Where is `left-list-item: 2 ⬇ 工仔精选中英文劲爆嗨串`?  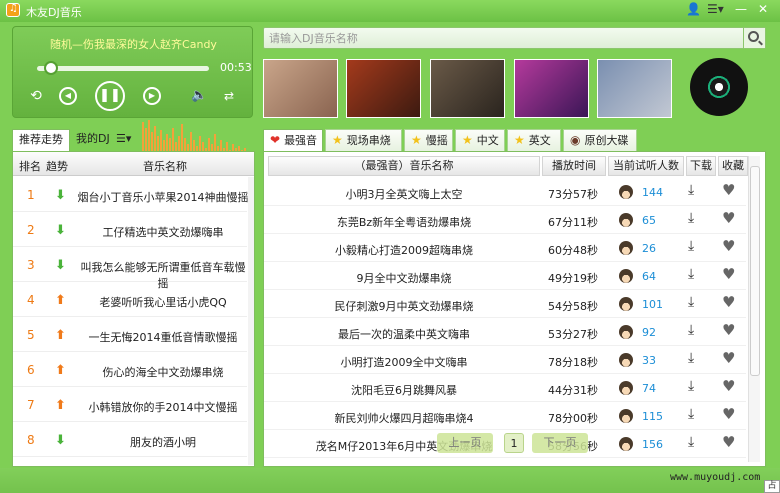 left-list-item: 2 ⬇ 工仔精选中英文劲爆嗨串 is located at coordinates (130, 229).